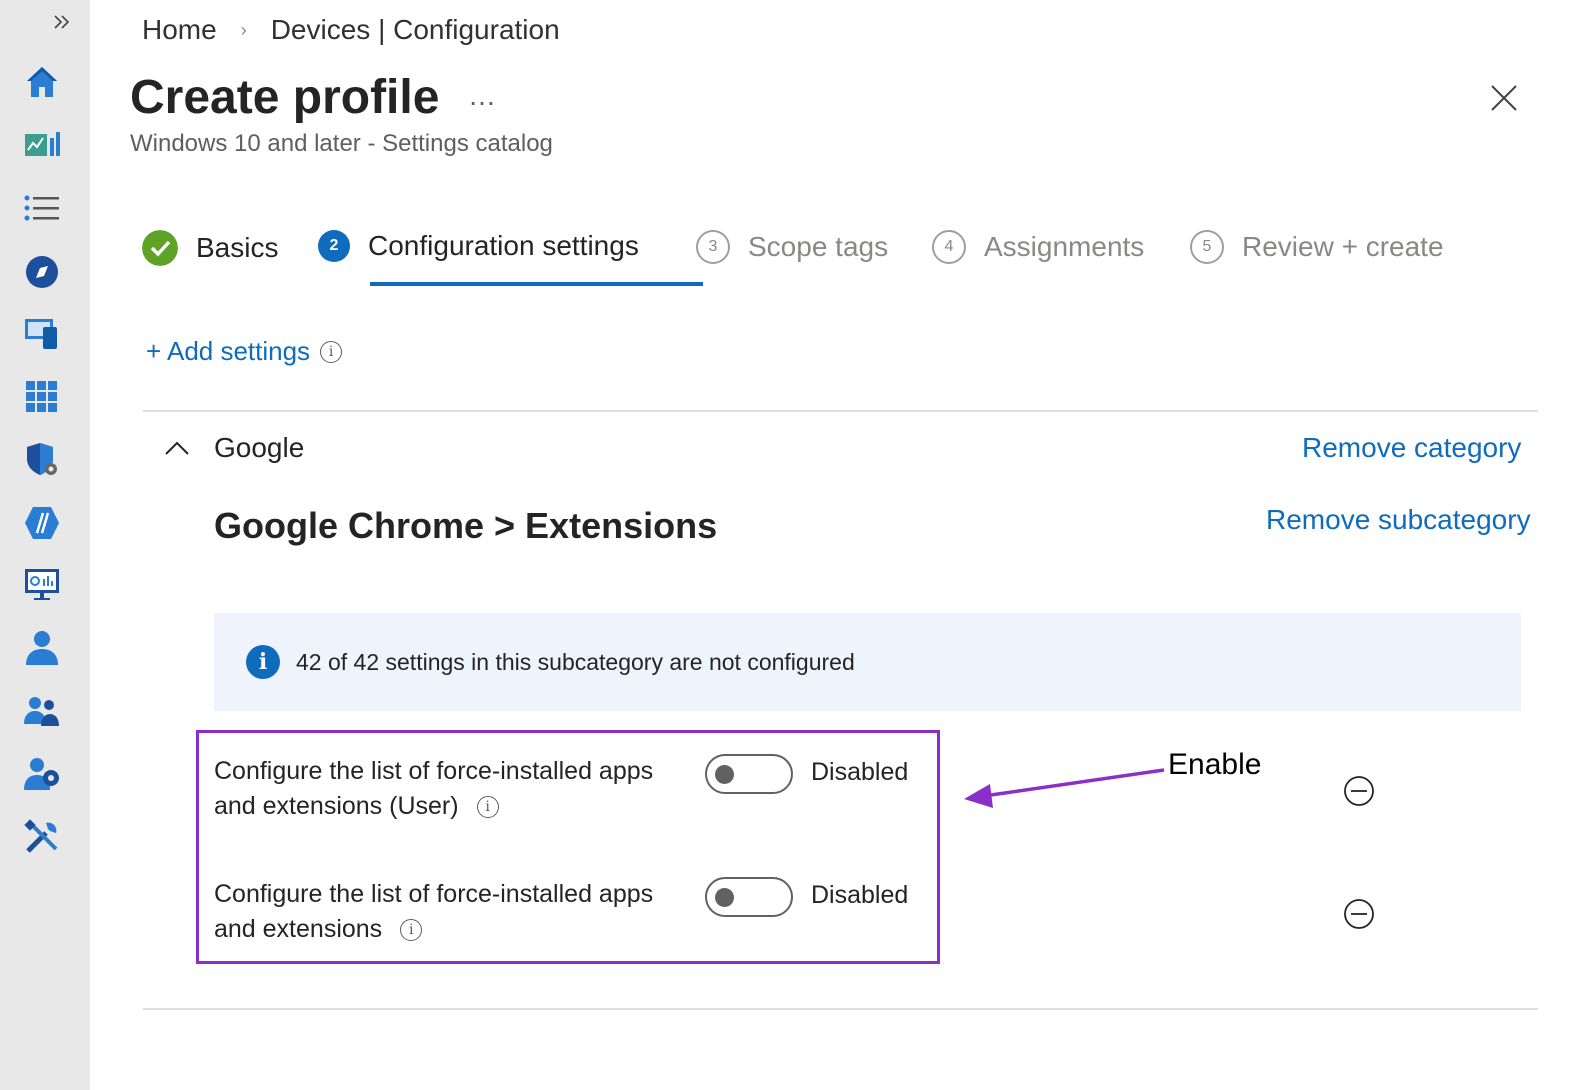  Describe the element at coordinates (42, 460) in the screenshot. I see `endpoint-security-icon` at that location.